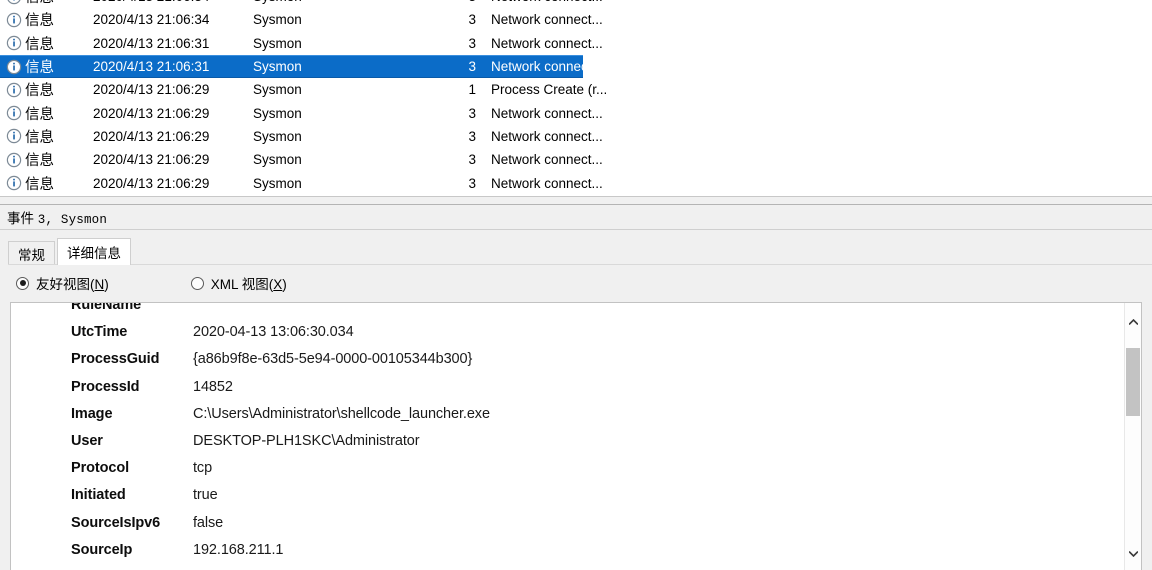 This screenshot has width=1152, height=570. Describe the element at coordinates (472, 90) in the screenshot. I see `cell-event-id: 1` at that location.